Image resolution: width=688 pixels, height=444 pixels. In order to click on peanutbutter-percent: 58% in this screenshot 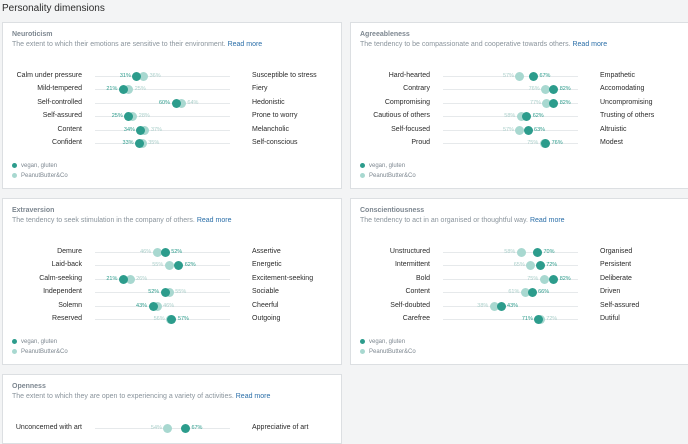, I will do `click(510, 116)`.